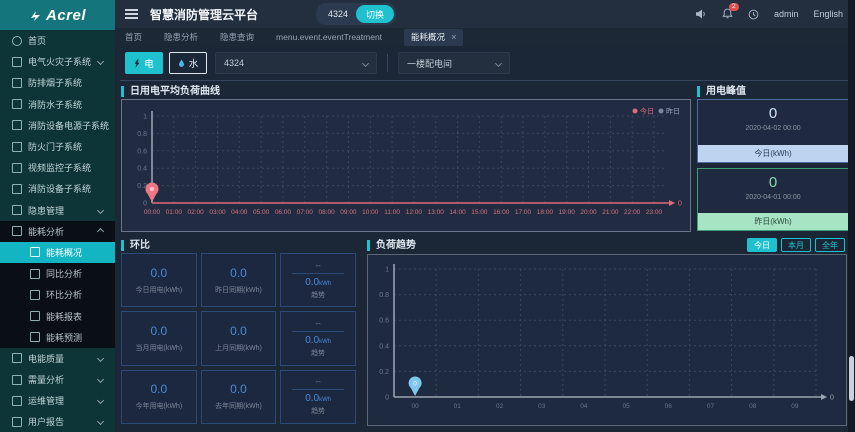 This screenshot has width=855, height=432. What do you see at coordinates (237, 37) in the screenshot?
I see `tab-2: 隐患查询` at bounding box center [237, 37].